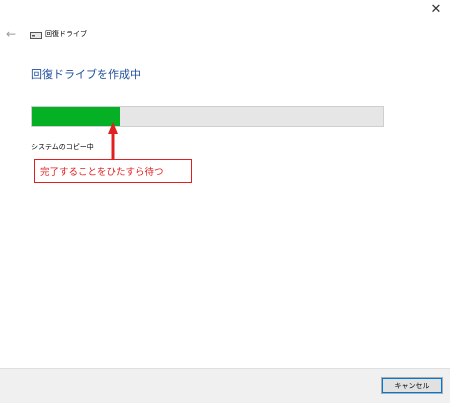 The width and height of the screenshot is (450, 403). I want to click on window-title: 回復ドライブ, so click(66, 34).